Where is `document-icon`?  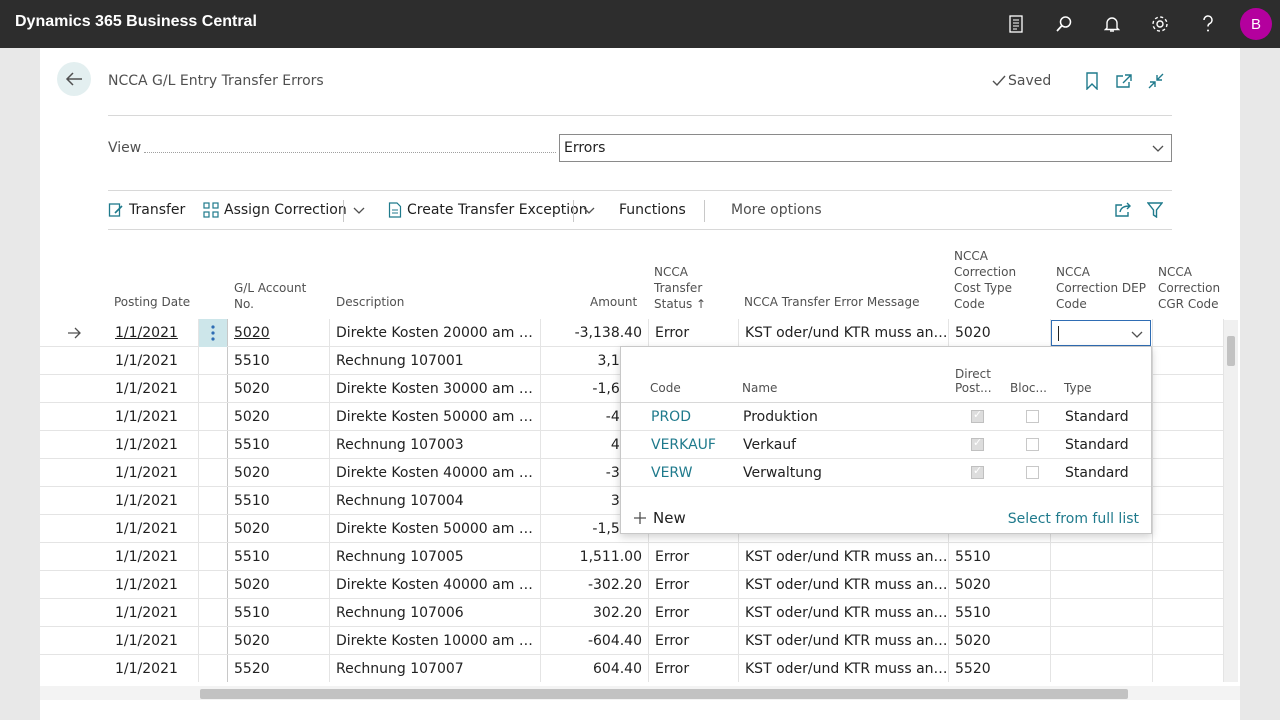 document-icon is located at coordinates (1016, 24).